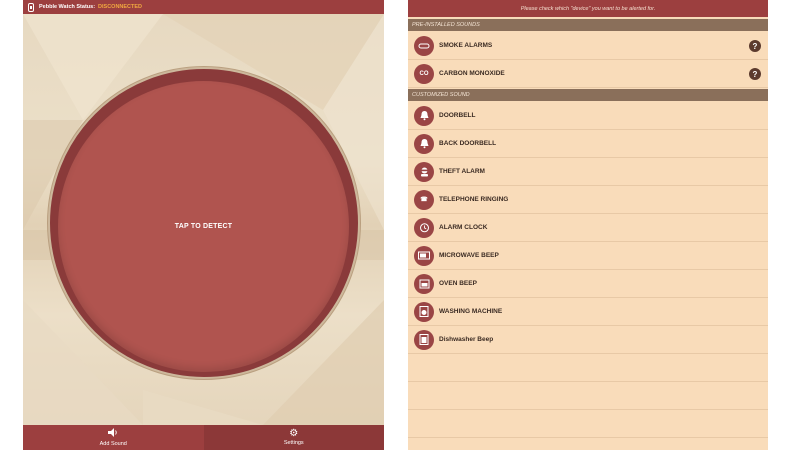 This screenshot has height=450, width=800. Describe the element at coordinates (588, 116) in the screenshot. I see `sound-row-doorbell: DOORBELL` at that location.